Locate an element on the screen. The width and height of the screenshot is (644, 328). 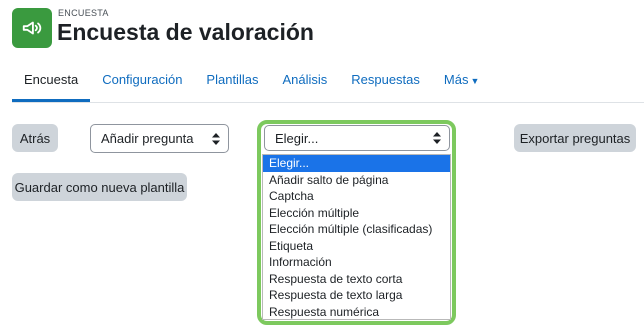
tab-label: Plantillas is located at coordinates (232, 79).